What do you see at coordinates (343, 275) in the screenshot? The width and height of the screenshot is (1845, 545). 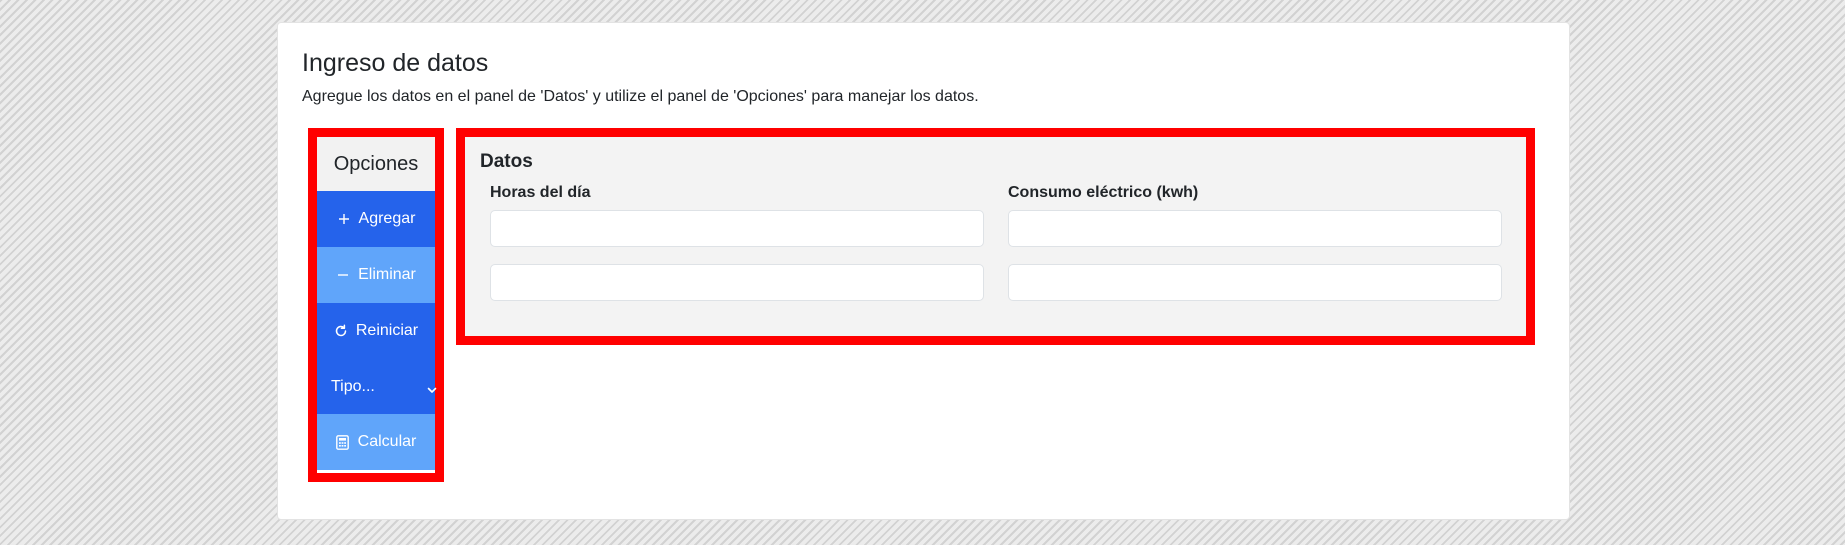 I see `minus-icon` at bounding box center [343, 275].